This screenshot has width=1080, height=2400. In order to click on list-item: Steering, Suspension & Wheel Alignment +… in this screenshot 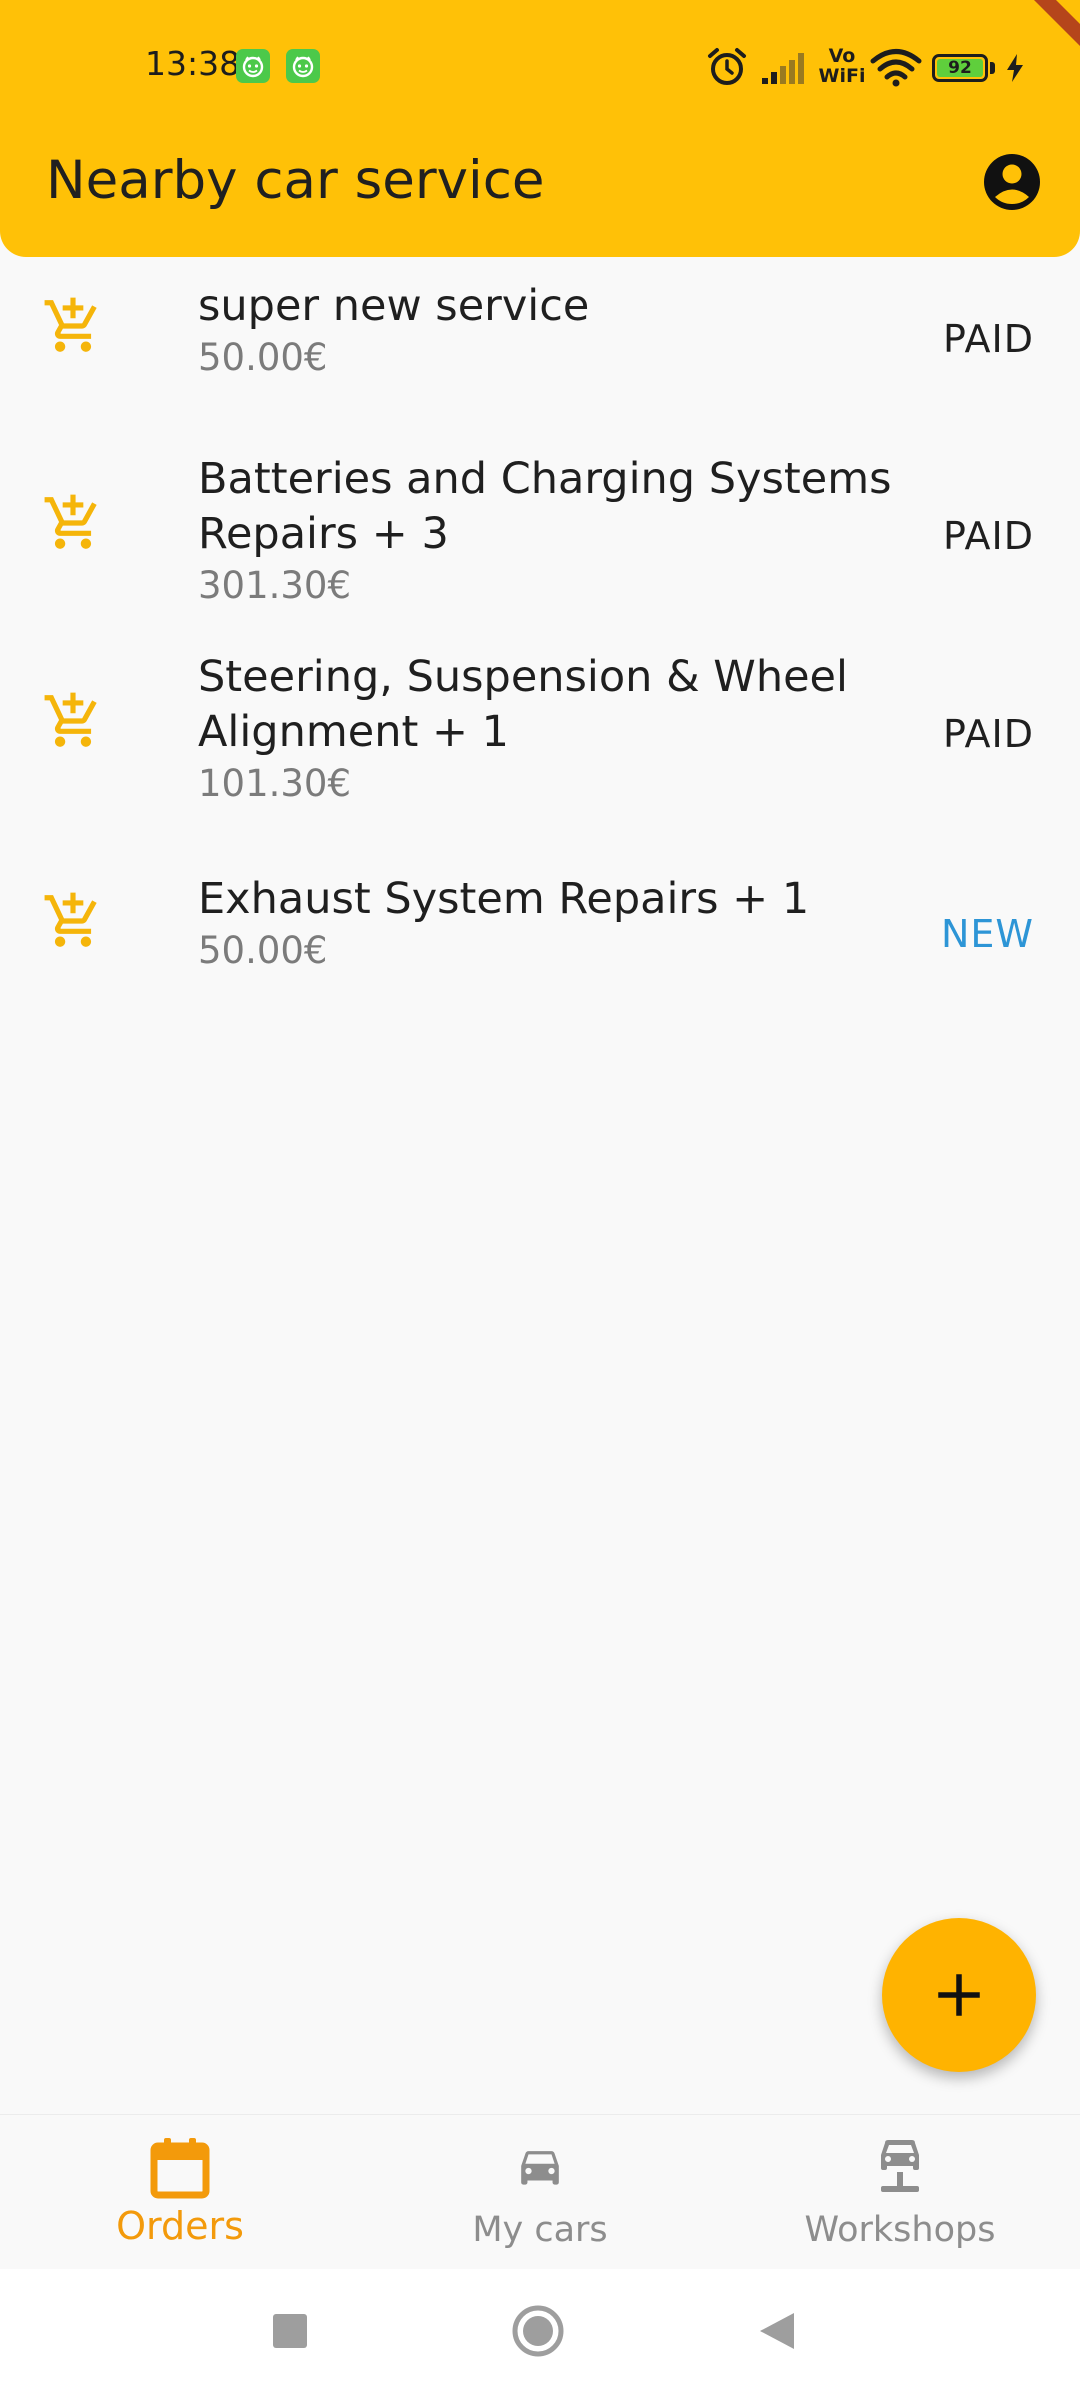, I will do `click(540, 740)`.